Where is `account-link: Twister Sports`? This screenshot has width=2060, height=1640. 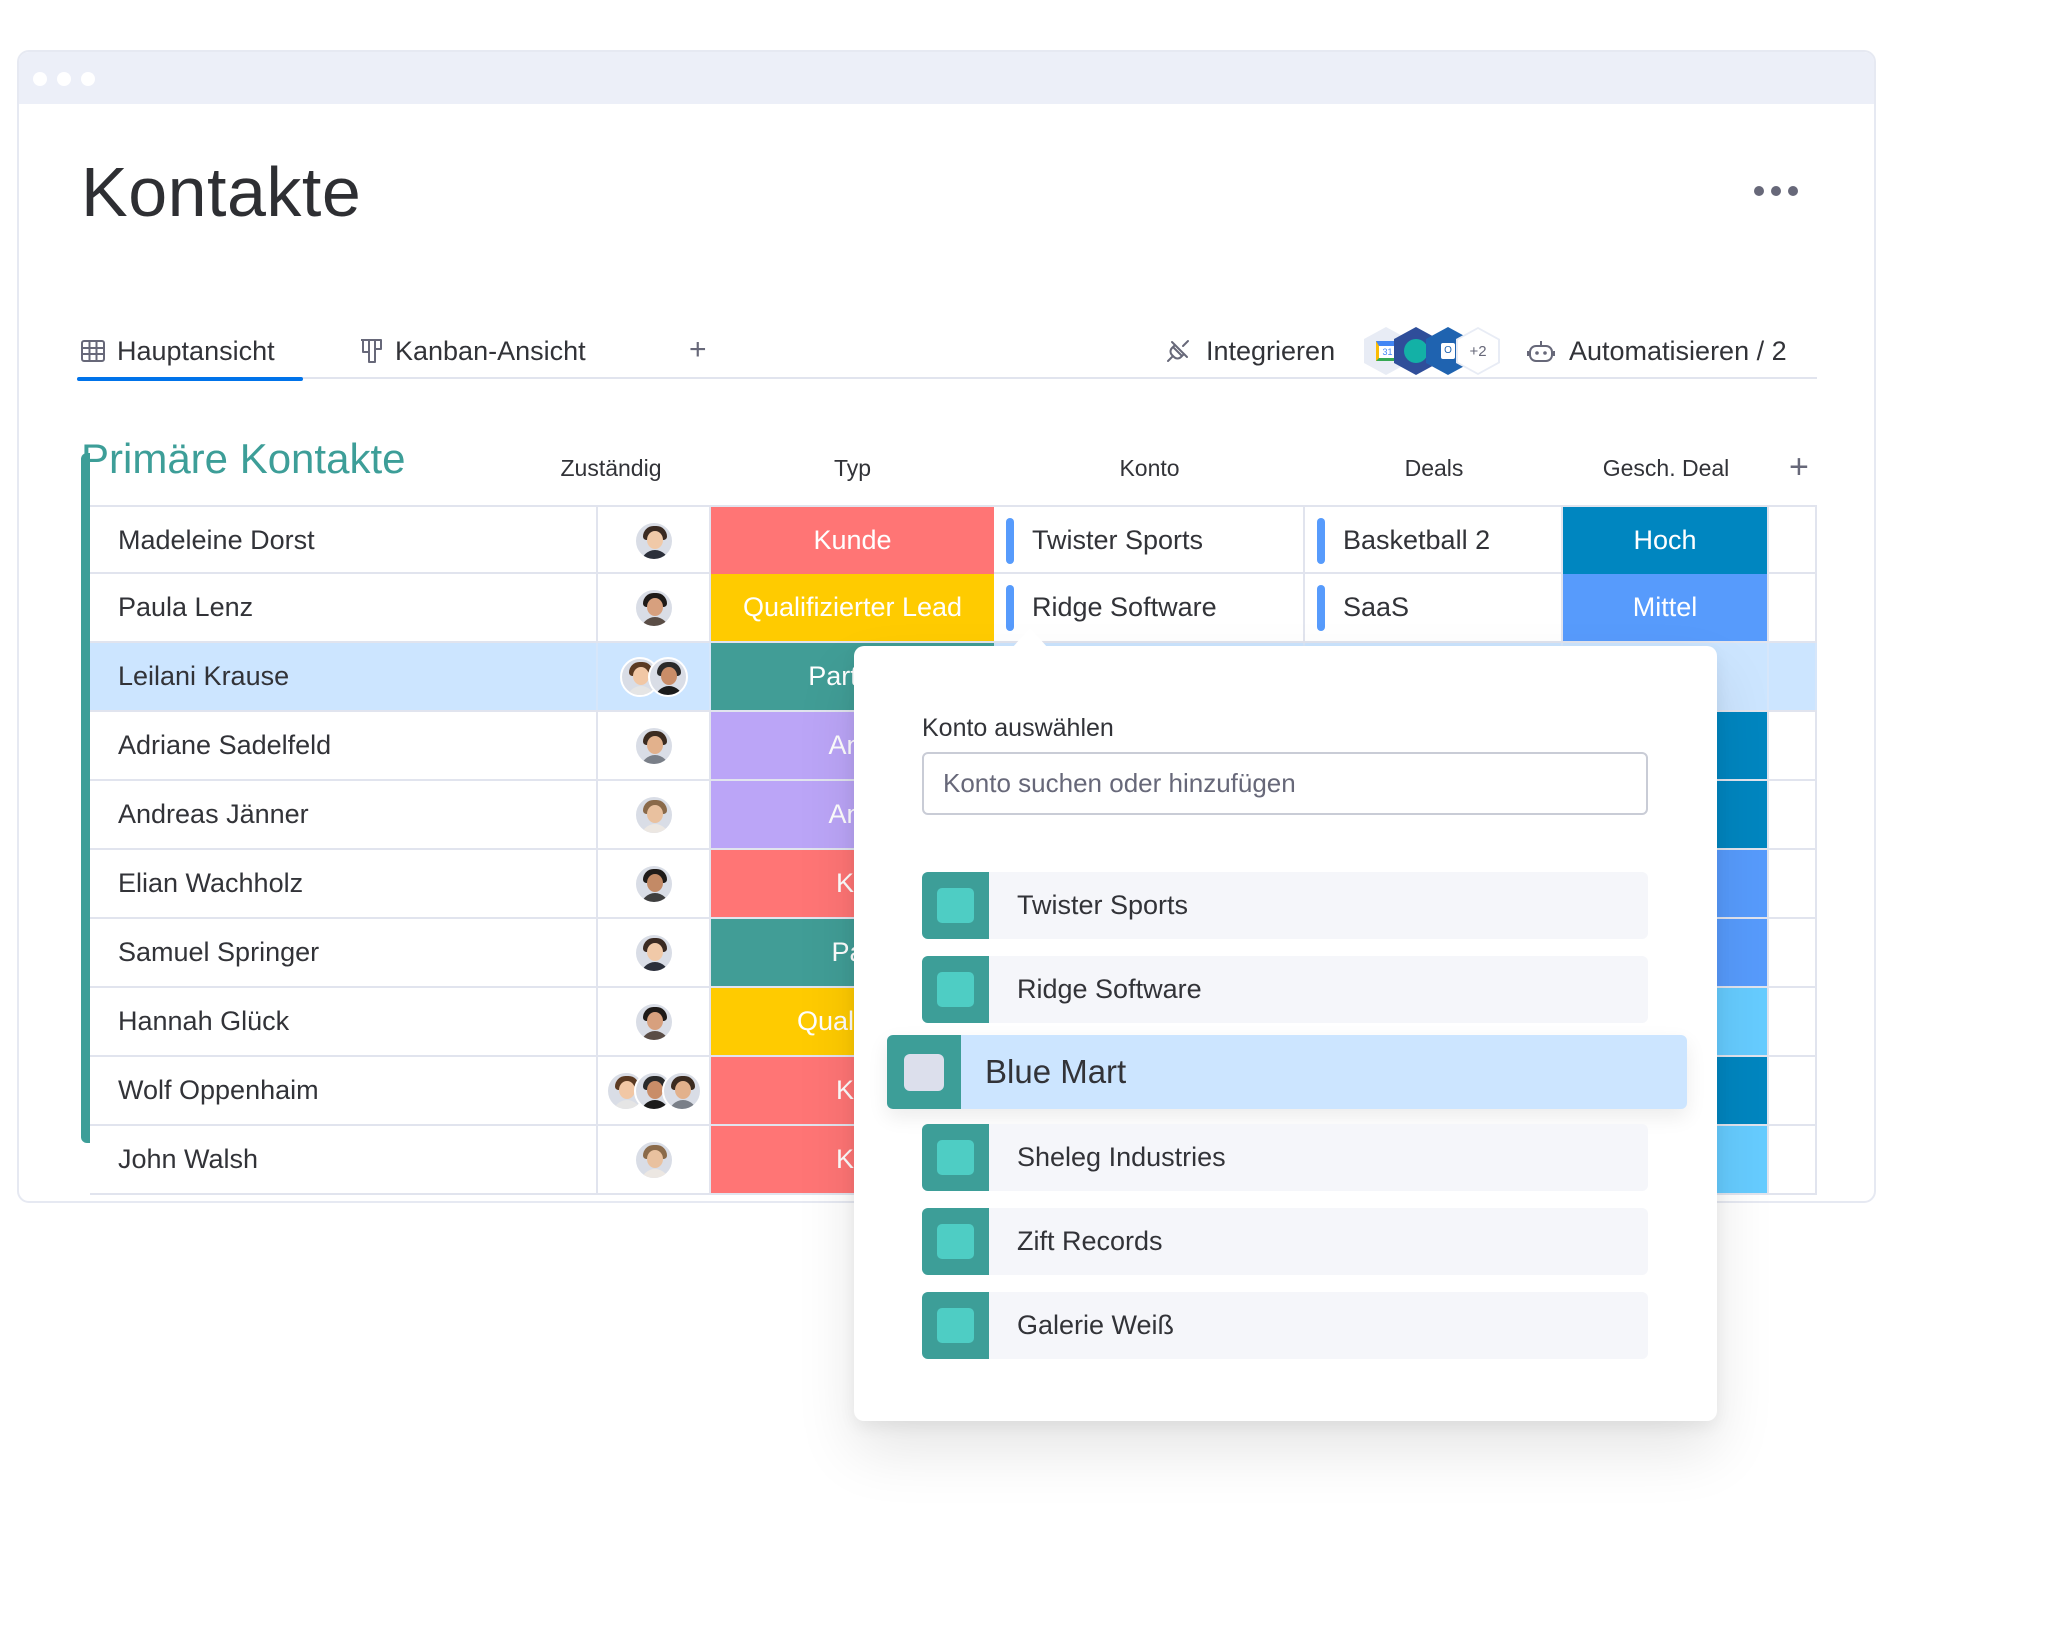
account-link: Twister Sports is located at coordinates (1118, 540).